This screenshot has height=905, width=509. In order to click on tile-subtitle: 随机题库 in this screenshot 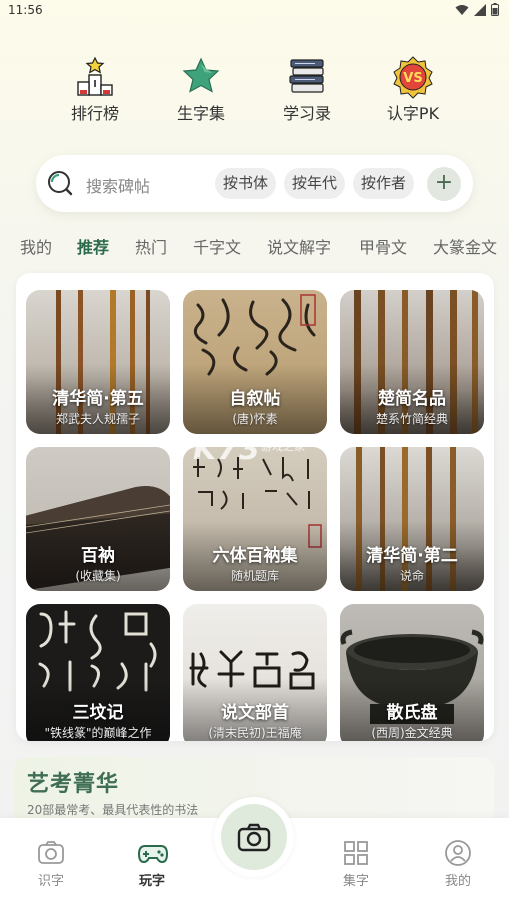, I will do `click(254, 576)`.